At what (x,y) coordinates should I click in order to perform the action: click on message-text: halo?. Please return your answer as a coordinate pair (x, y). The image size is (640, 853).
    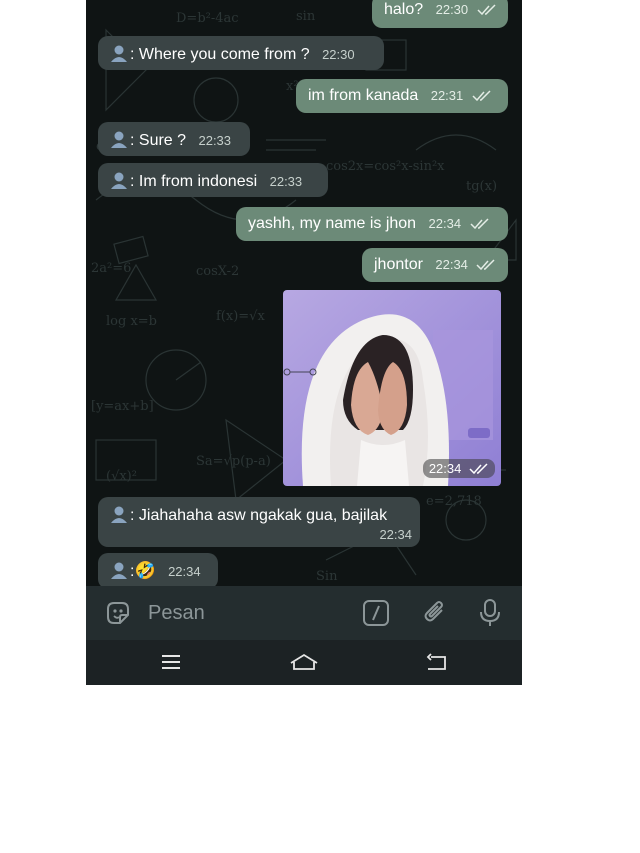
    Looking at the image, I should click on (404, 9).